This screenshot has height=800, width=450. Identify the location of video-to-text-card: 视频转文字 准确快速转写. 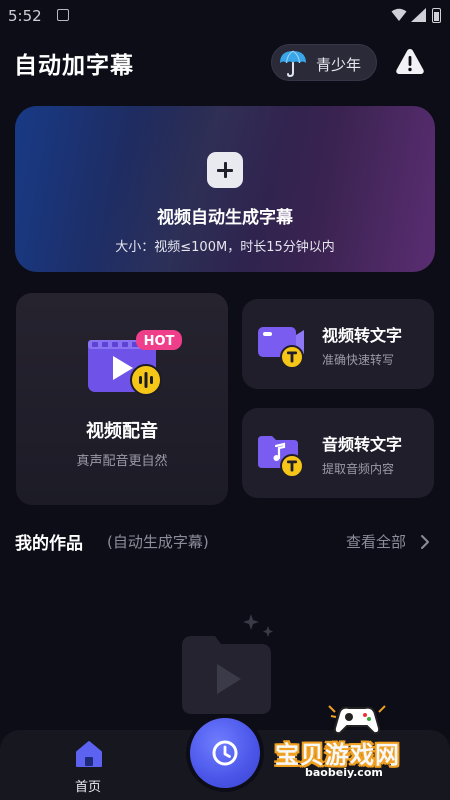
(338, 344).